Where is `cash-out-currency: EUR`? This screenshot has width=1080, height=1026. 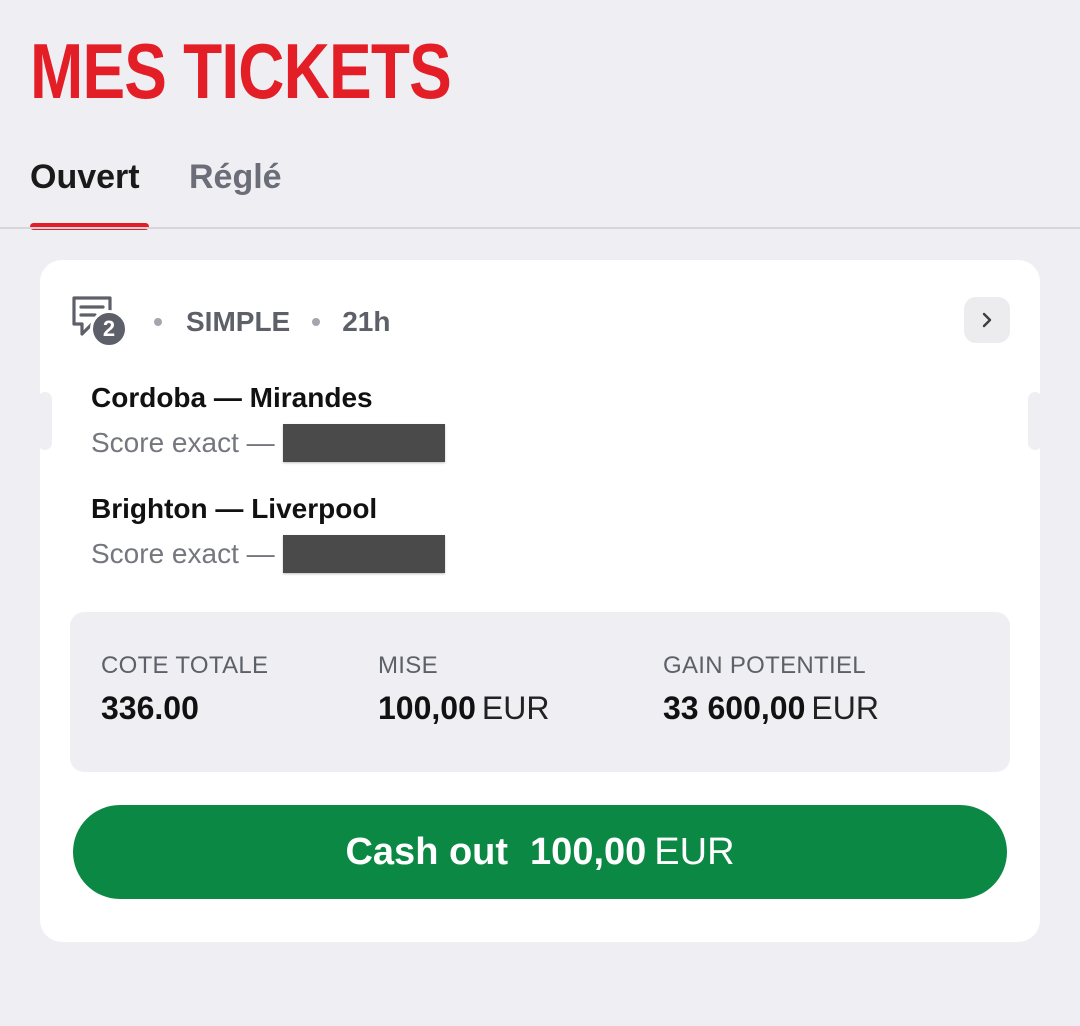 cash-out-currency: EUR is located at coordinates (694, 851).